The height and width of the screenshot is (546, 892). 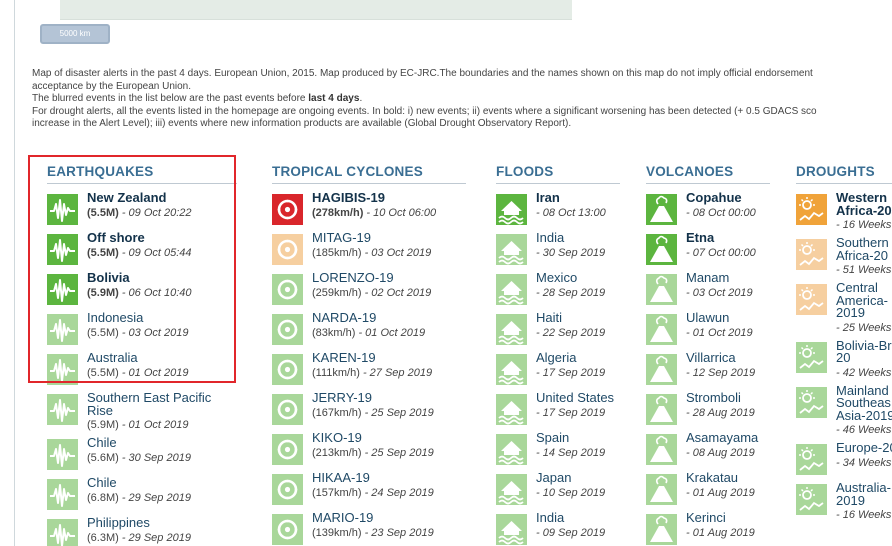 I want to click on event-name-link: Stromboli, so click(x=728, y=398).